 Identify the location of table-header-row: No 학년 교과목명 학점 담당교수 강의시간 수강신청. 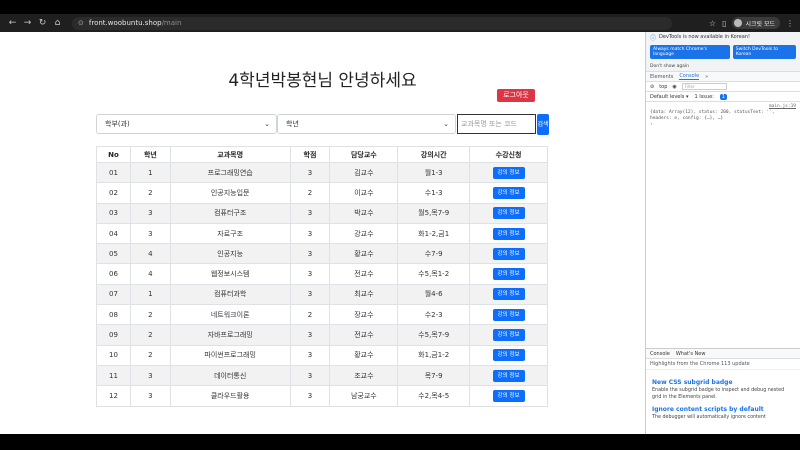
(322, 154).